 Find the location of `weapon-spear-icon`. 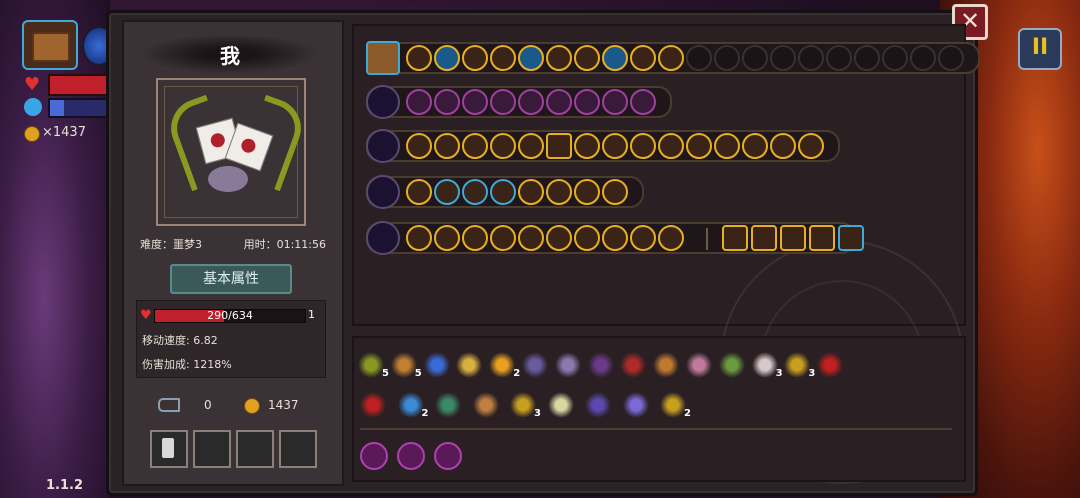

weapon-spear-icon is located at coordinates (383, 238).